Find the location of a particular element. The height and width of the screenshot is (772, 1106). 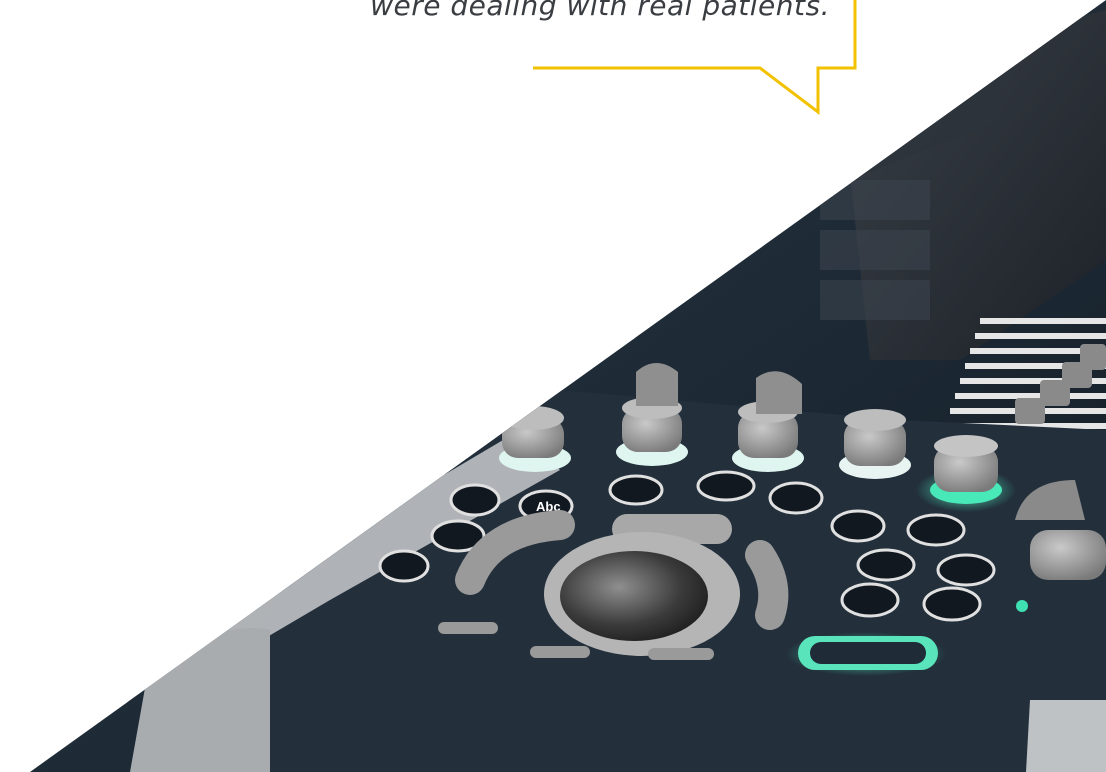

glowing-bar-button is located at coordinates (866, 654).